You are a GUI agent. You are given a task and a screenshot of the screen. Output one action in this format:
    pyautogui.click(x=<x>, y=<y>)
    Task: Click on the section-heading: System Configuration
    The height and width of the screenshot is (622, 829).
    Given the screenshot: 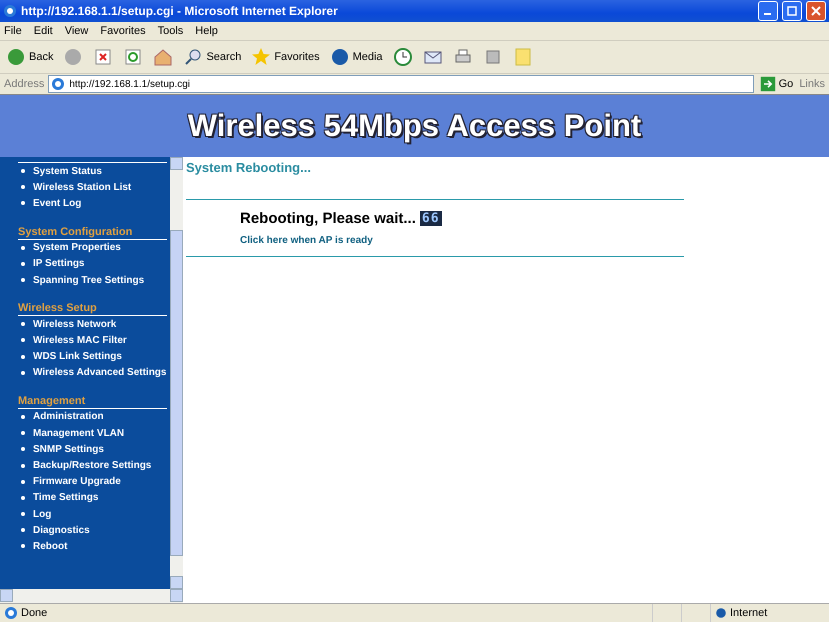 What is the action you would take?
    pyautogui.click(x=92, y=233)
    